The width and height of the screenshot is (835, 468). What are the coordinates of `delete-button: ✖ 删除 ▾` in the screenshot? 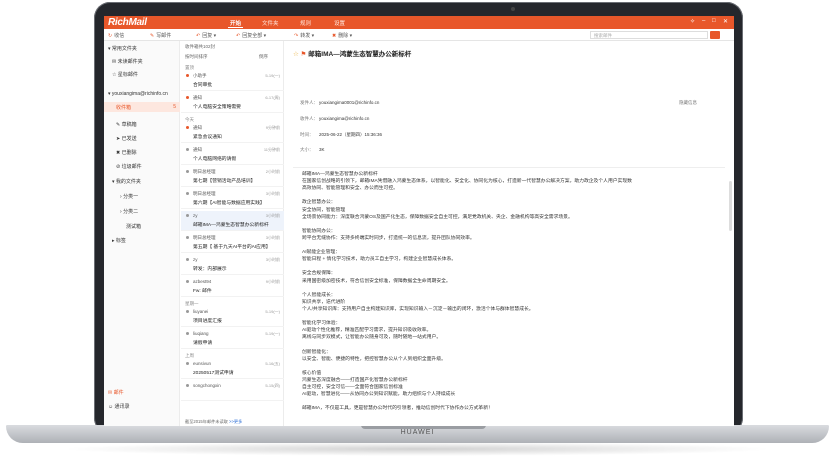 It's located at (342, 35).